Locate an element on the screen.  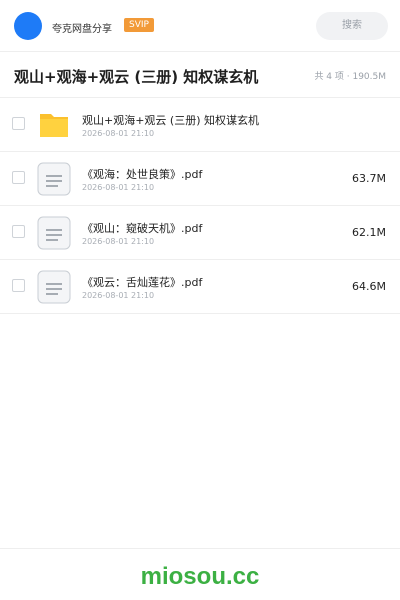
item-name: 《观山：窥破天机》.pdf is located at coordinates (142, 228).